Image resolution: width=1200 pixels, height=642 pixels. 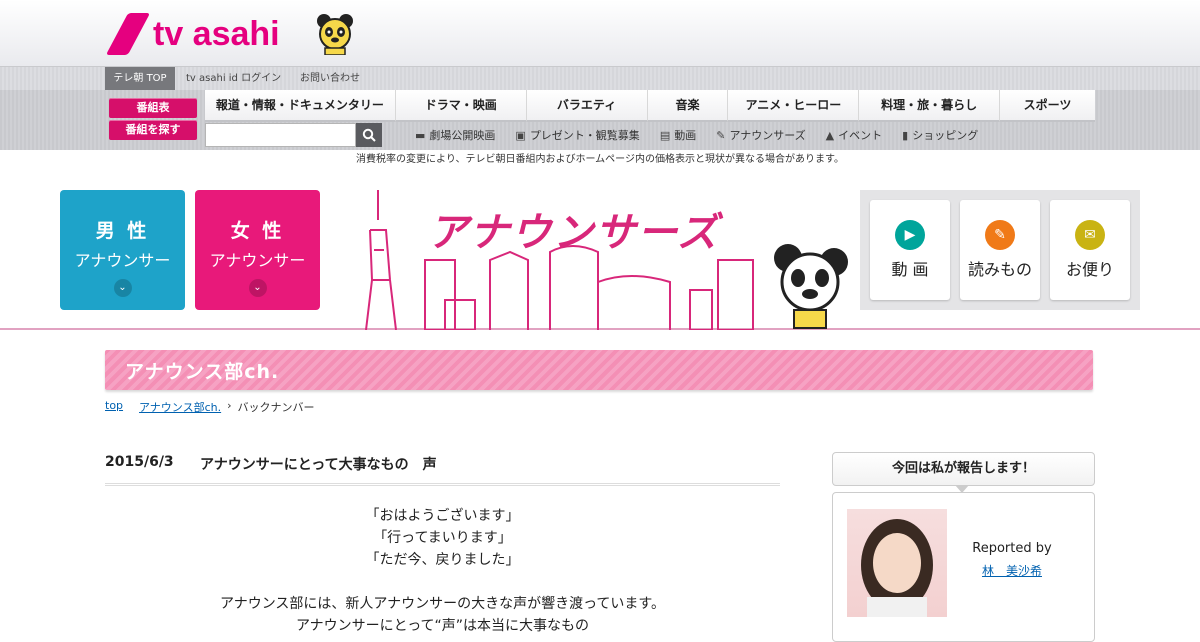 I want to click on contact-link: お問い合わせ, so click(x=330, y=78).